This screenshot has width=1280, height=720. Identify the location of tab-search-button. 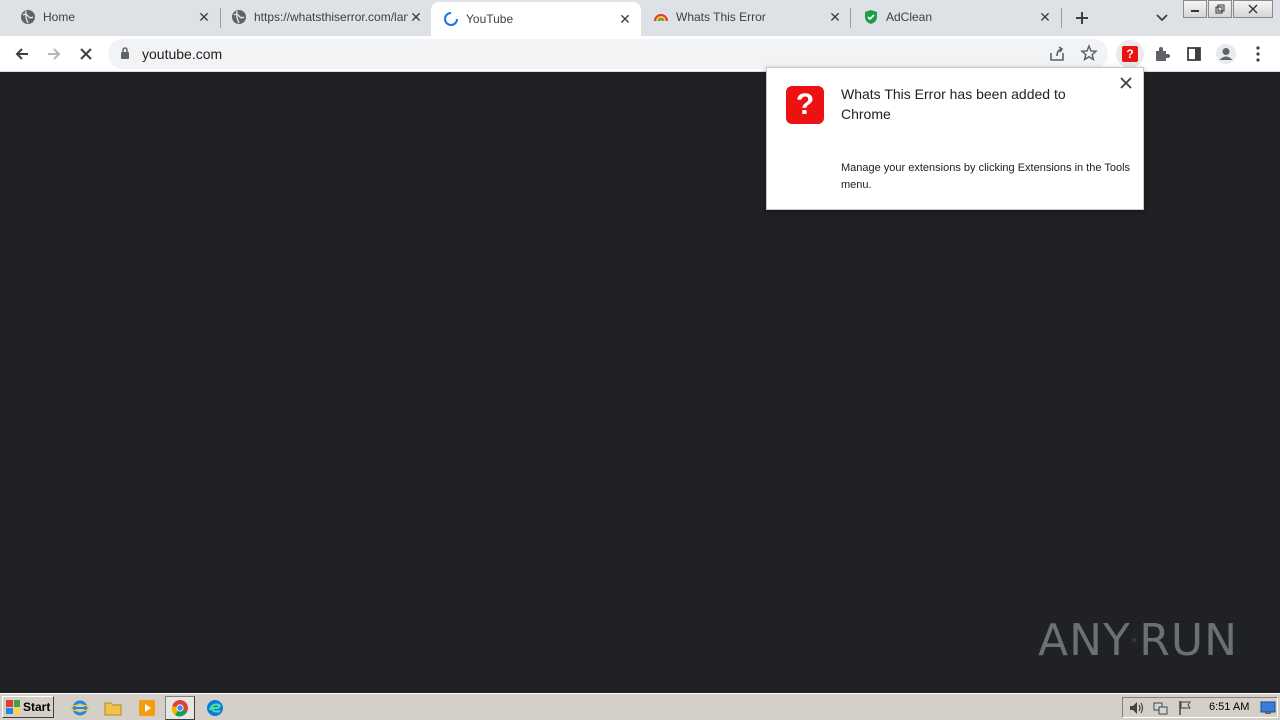
(1162, 18).